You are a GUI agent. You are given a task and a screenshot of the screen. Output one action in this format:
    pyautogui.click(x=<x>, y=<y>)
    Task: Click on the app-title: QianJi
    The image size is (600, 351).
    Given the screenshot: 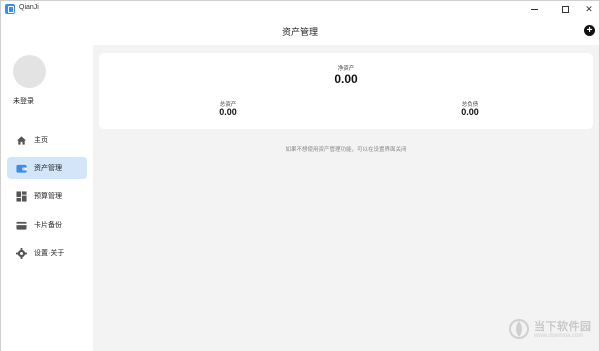 What is the action you would take?
    pyautogui.click(x=29, y=7)
    